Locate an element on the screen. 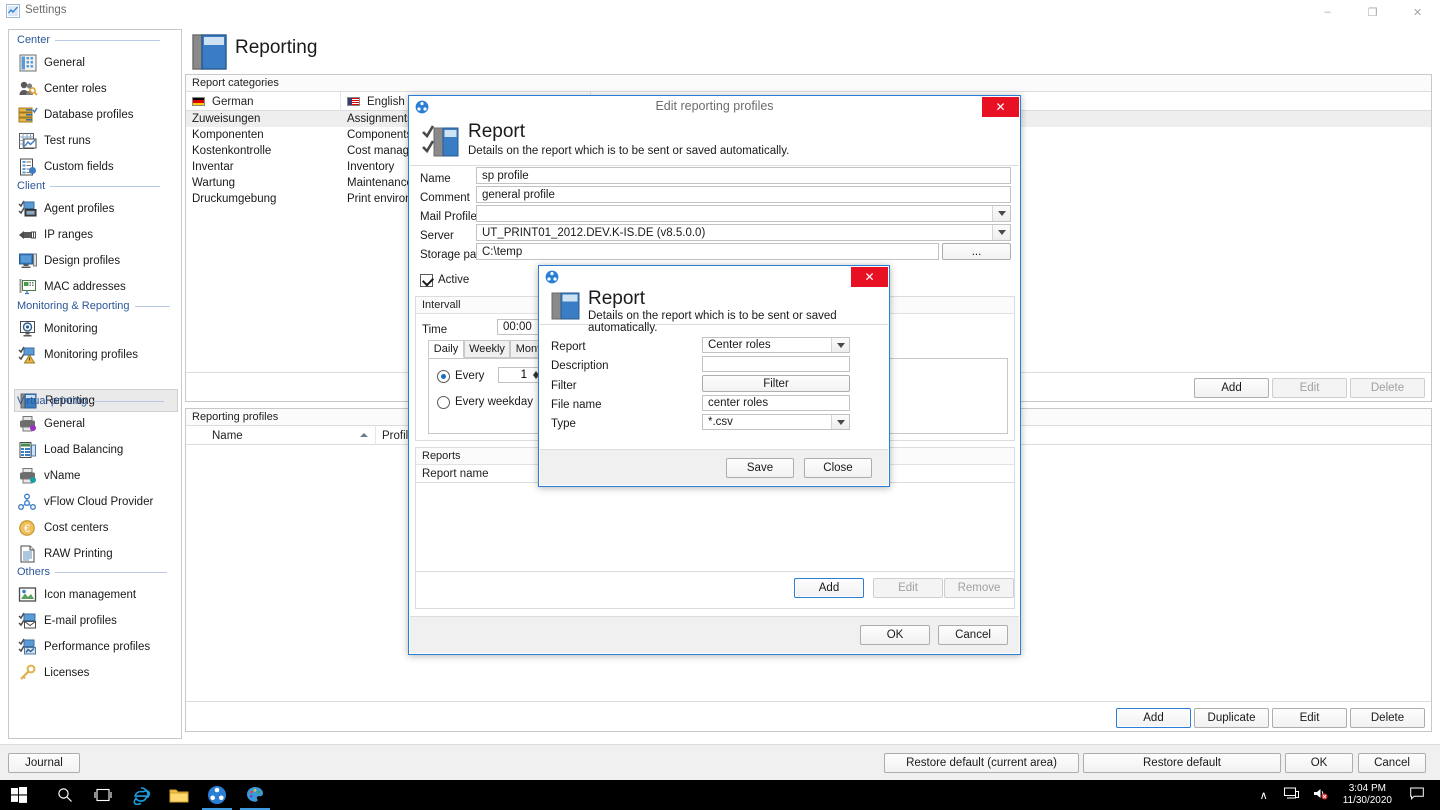  sidebar-item-general-center: General is located at coordinates (96, 62).